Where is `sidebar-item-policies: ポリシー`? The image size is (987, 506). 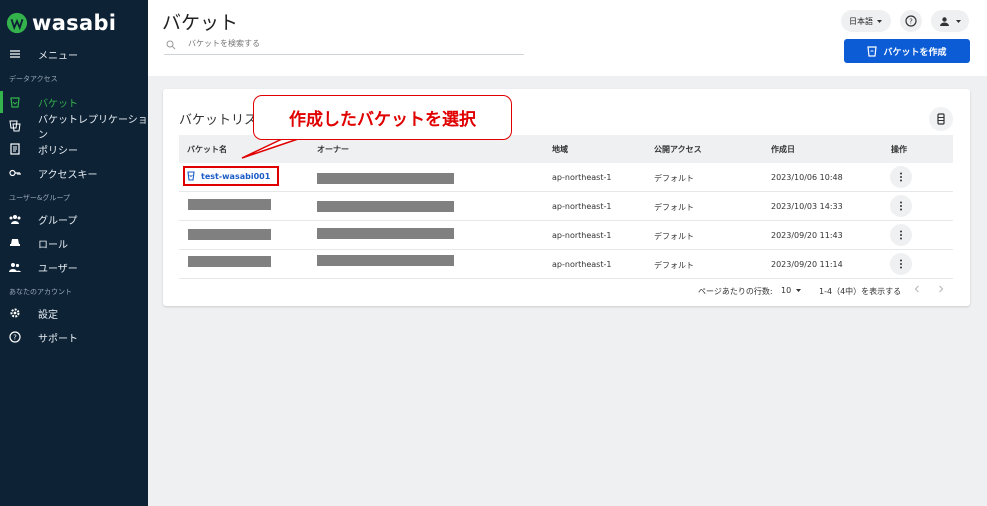
sidebar-item-policies: ポリシー is located at coordinates (74, 149).